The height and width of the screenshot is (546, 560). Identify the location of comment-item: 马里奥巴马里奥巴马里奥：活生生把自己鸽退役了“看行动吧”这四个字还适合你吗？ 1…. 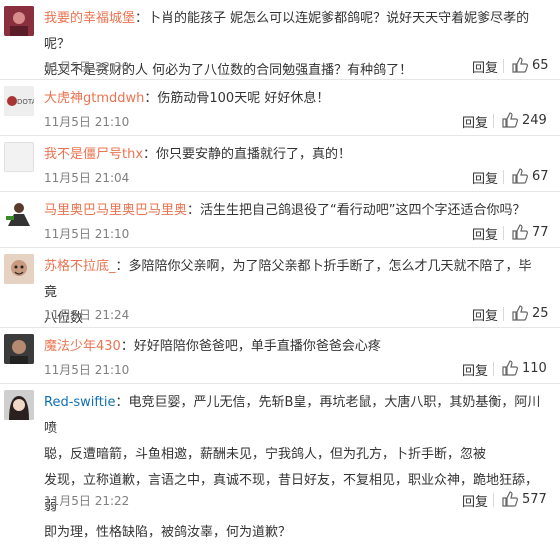
(280, 220).